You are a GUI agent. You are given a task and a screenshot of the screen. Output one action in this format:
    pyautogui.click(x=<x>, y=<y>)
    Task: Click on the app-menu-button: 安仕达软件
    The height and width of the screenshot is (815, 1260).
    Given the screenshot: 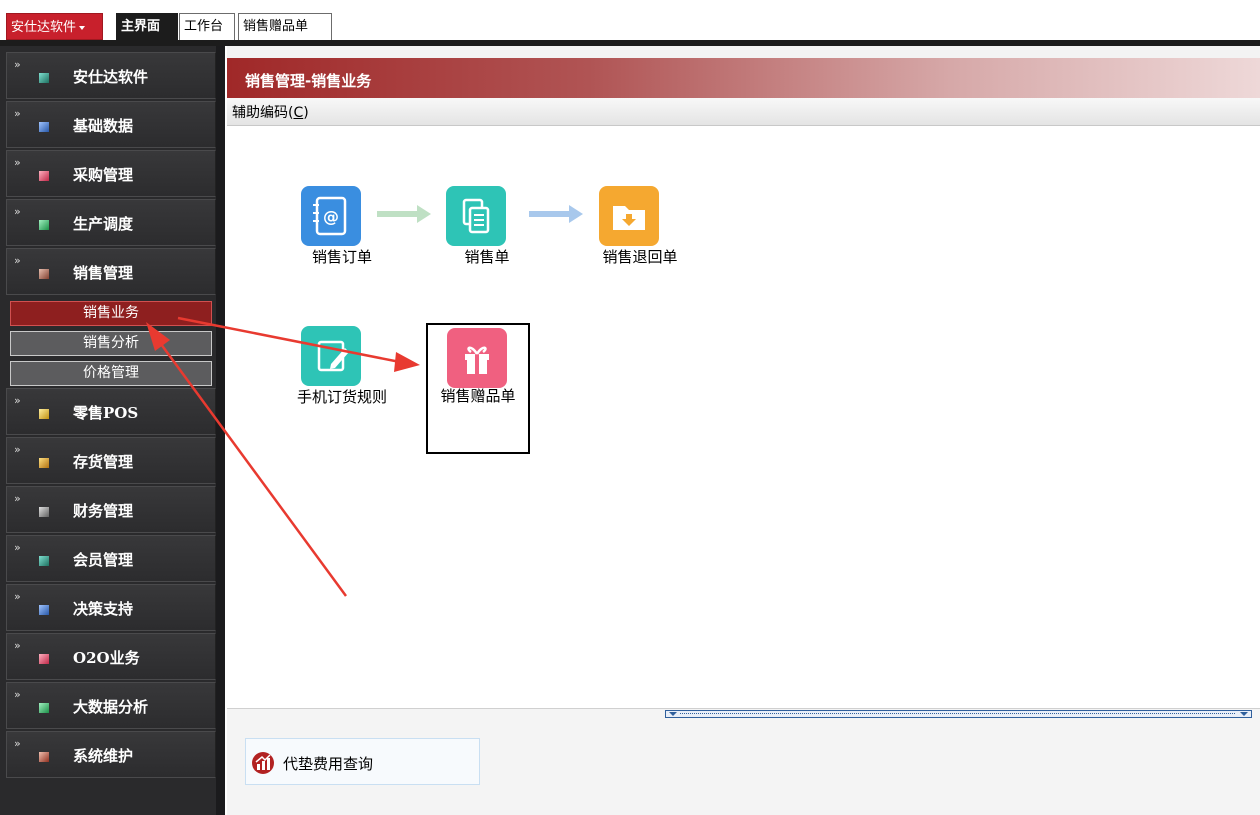 What is the action you would take?
    pyautogui.click(x=54, y=26)
    